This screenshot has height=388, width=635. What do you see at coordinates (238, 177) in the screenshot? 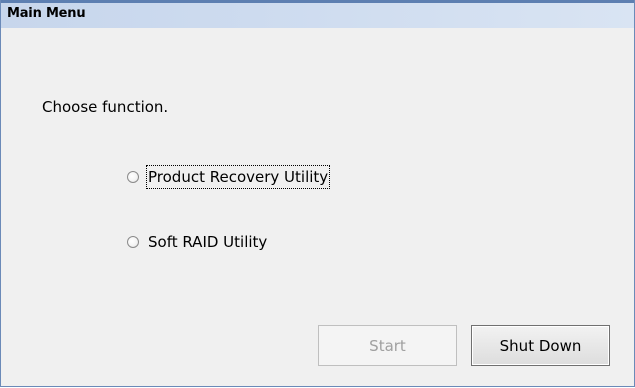
I see `option-label: Product Recovery Utility` at bounding box center [238, 177].